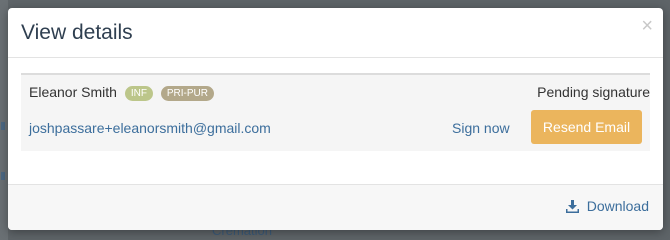 The height and width of the screenshot is (240, 670). Describe the element at coordinates (73, 92) in the screenshot. I see `signer-name: Eleanor Smith` at that location.